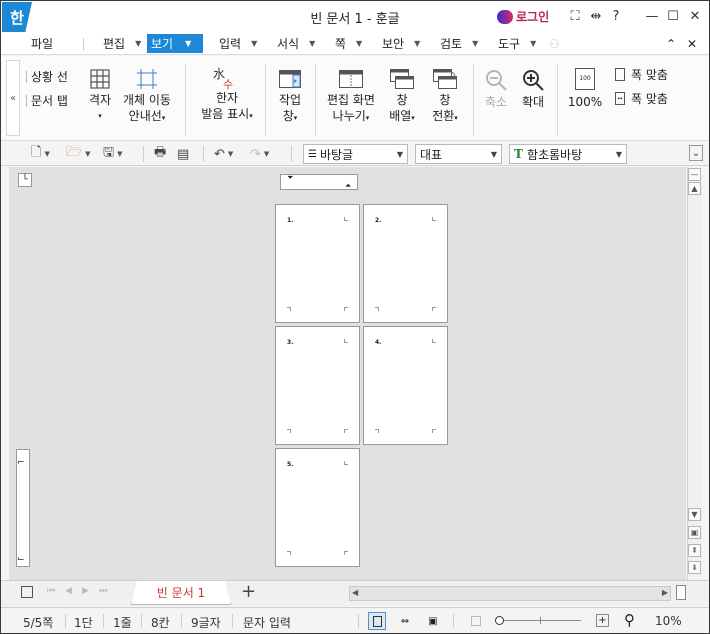 This screenshot has width=710, height=634. Describe the element at coordinates (296, 43) in the screenshot. I see `menu-format: 서식 ▼` at that location.